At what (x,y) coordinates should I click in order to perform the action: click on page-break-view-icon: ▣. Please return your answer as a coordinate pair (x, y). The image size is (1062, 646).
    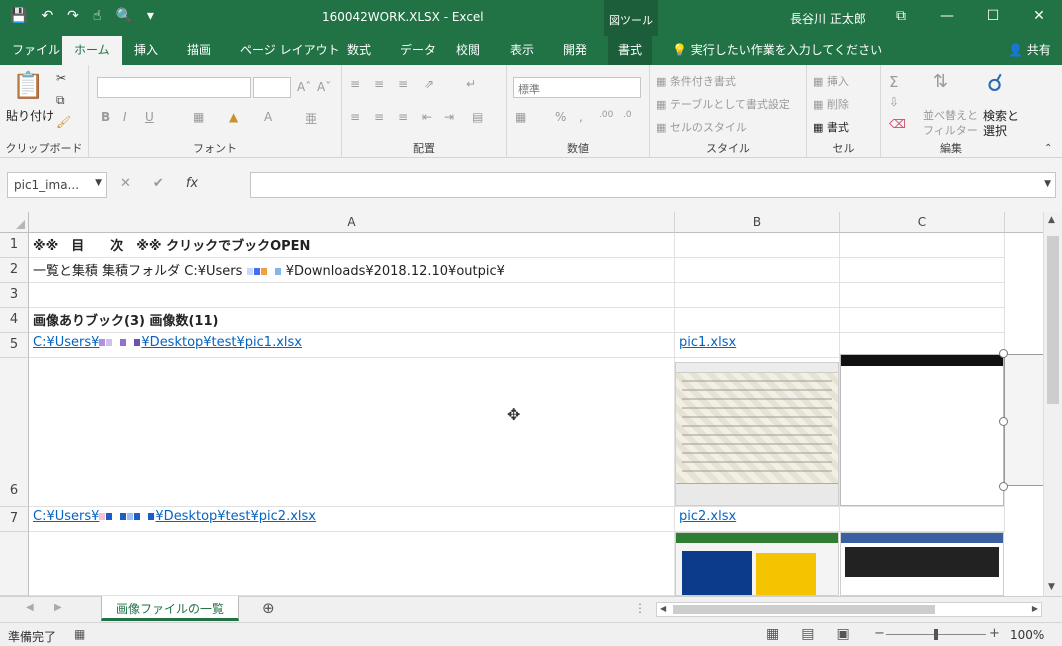
    Looking at the image, I should click on (842, 634).